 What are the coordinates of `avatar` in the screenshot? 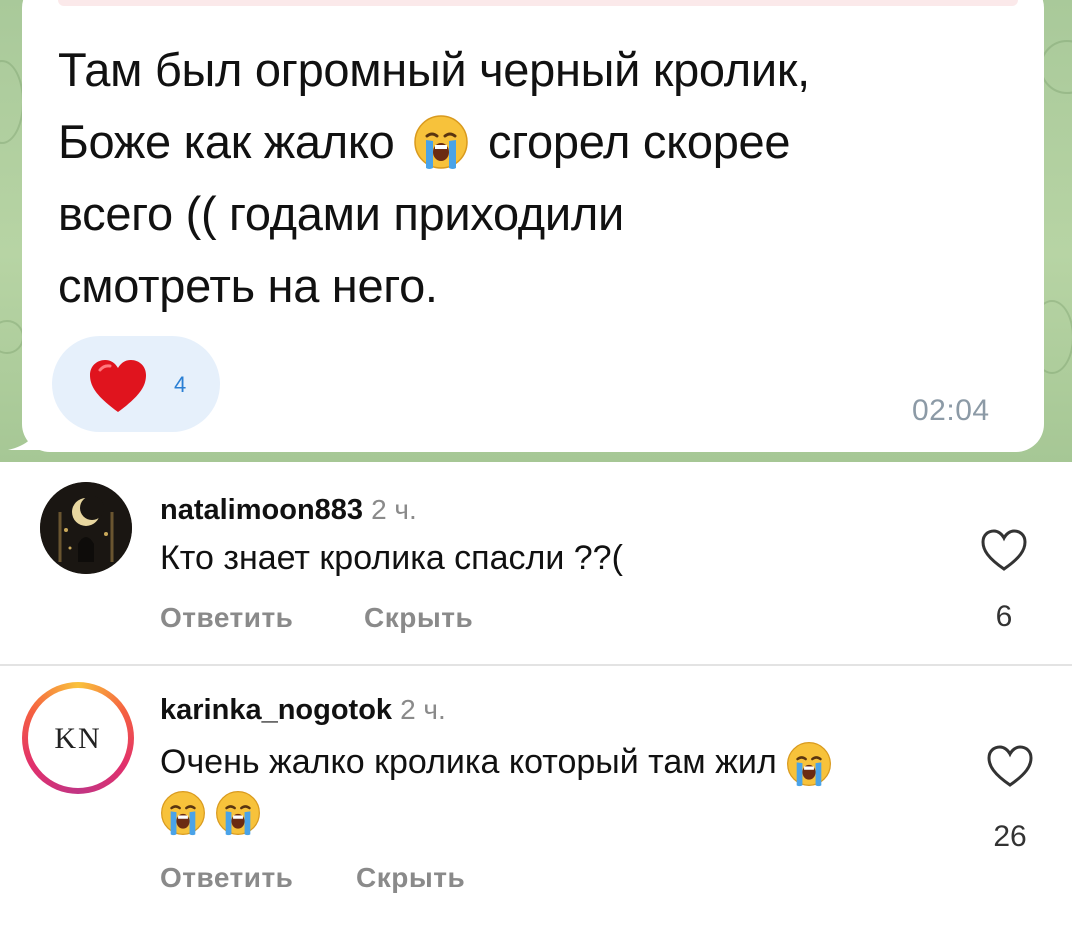 It's located at (86, 528).